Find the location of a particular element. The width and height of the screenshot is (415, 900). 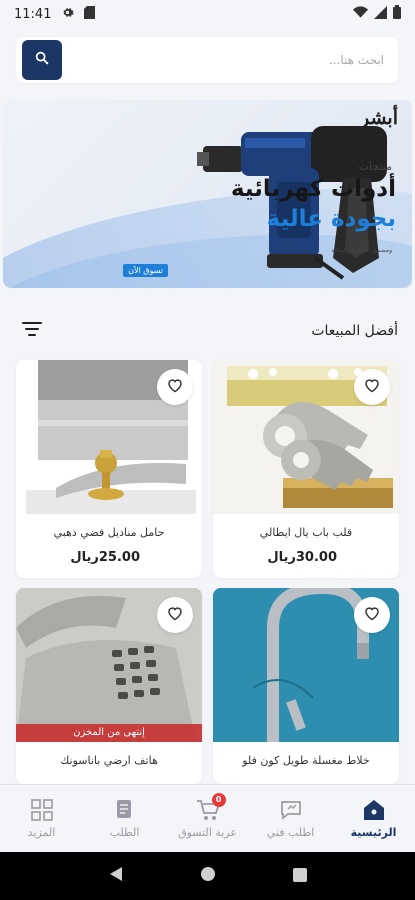

home-button-icon is located at coordinates (208, 876).